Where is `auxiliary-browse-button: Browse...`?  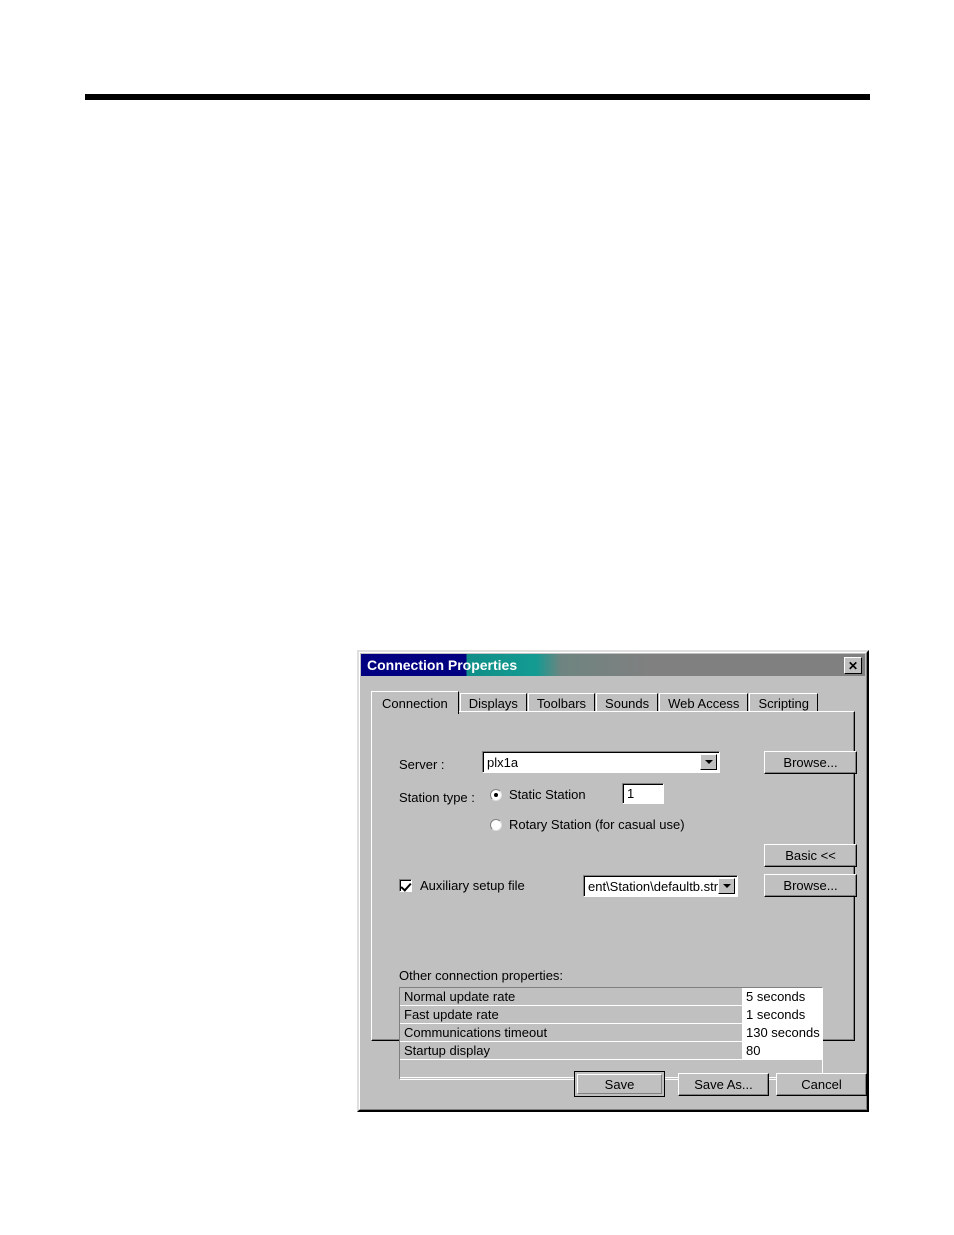
auxiliary-browse-button: Browse... is located at coordinates (810, 885).